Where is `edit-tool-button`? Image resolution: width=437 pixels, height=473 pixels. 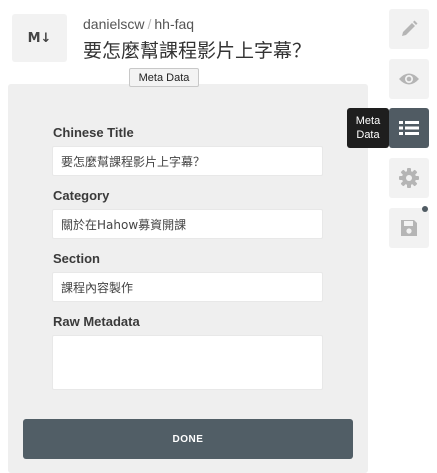 edit-tool-button is located at coordinates (409, 29).